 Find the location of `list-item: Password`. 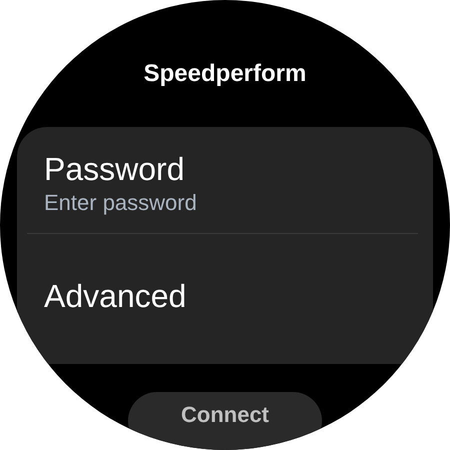

list-item: Password is located at coordinates (114, 168).